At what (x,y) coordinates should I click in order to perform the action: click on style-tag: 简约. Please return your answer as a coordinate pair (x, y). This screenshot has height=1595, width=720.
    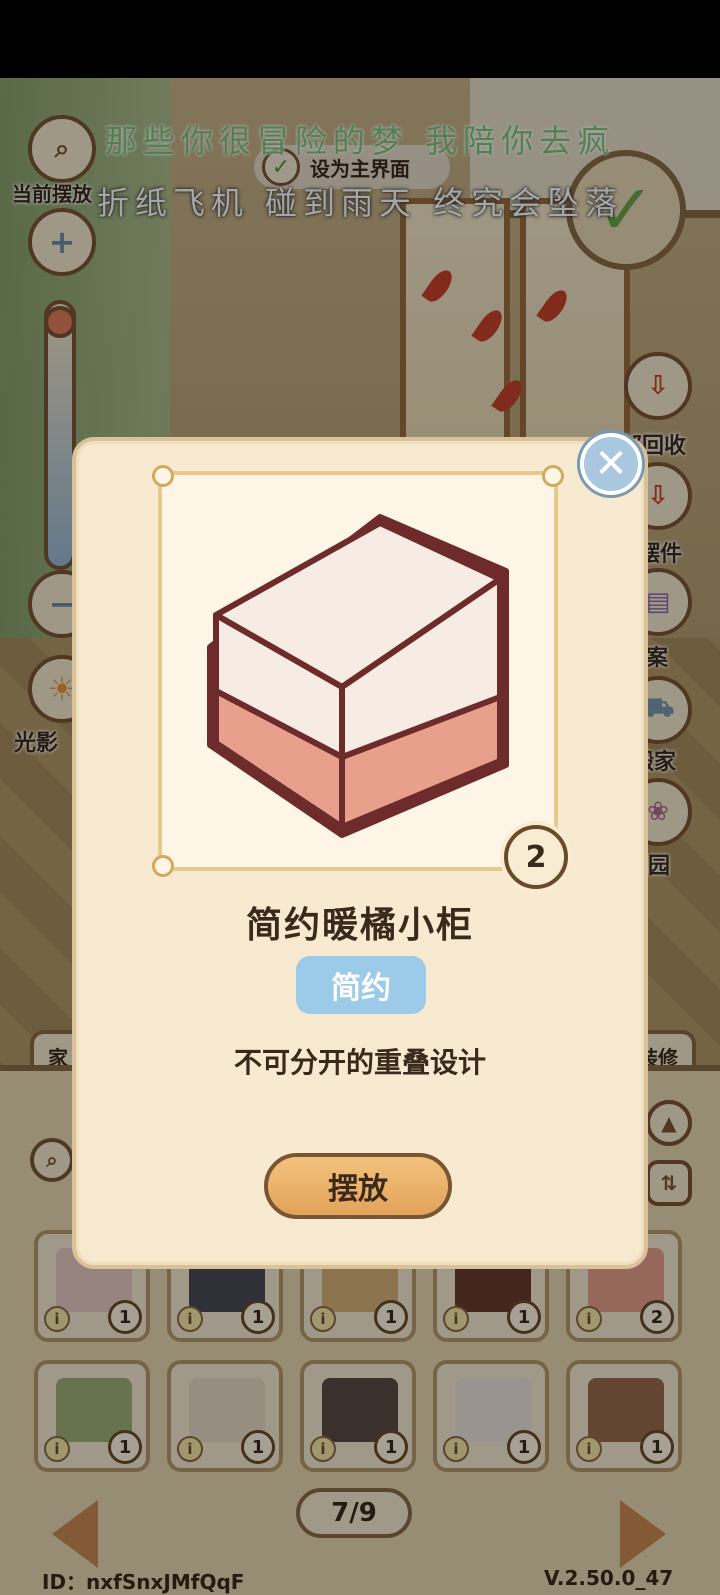
    Looking at the image, I should click on (361, 985).